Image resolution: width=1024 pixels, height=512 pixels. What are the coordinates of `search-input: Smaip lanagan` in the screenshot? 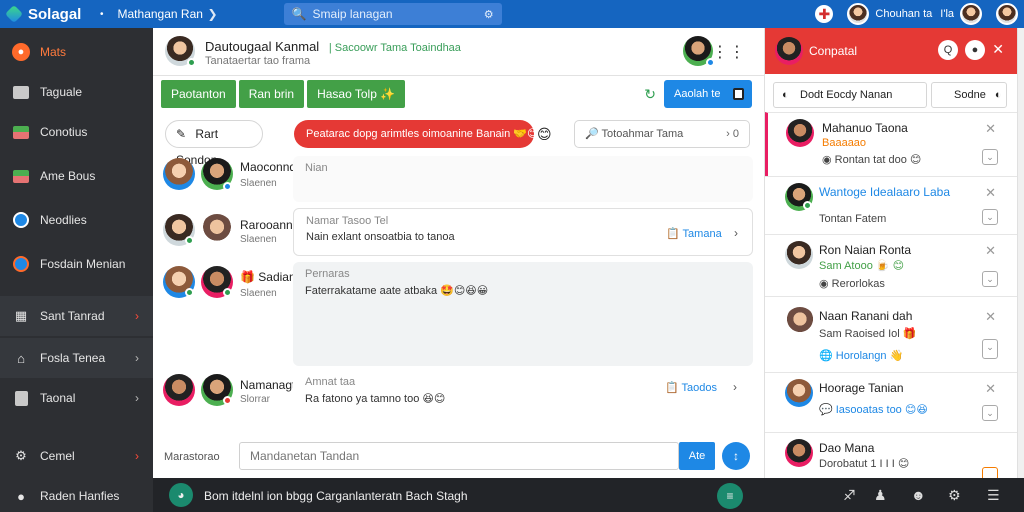 It's located at (353, 14).